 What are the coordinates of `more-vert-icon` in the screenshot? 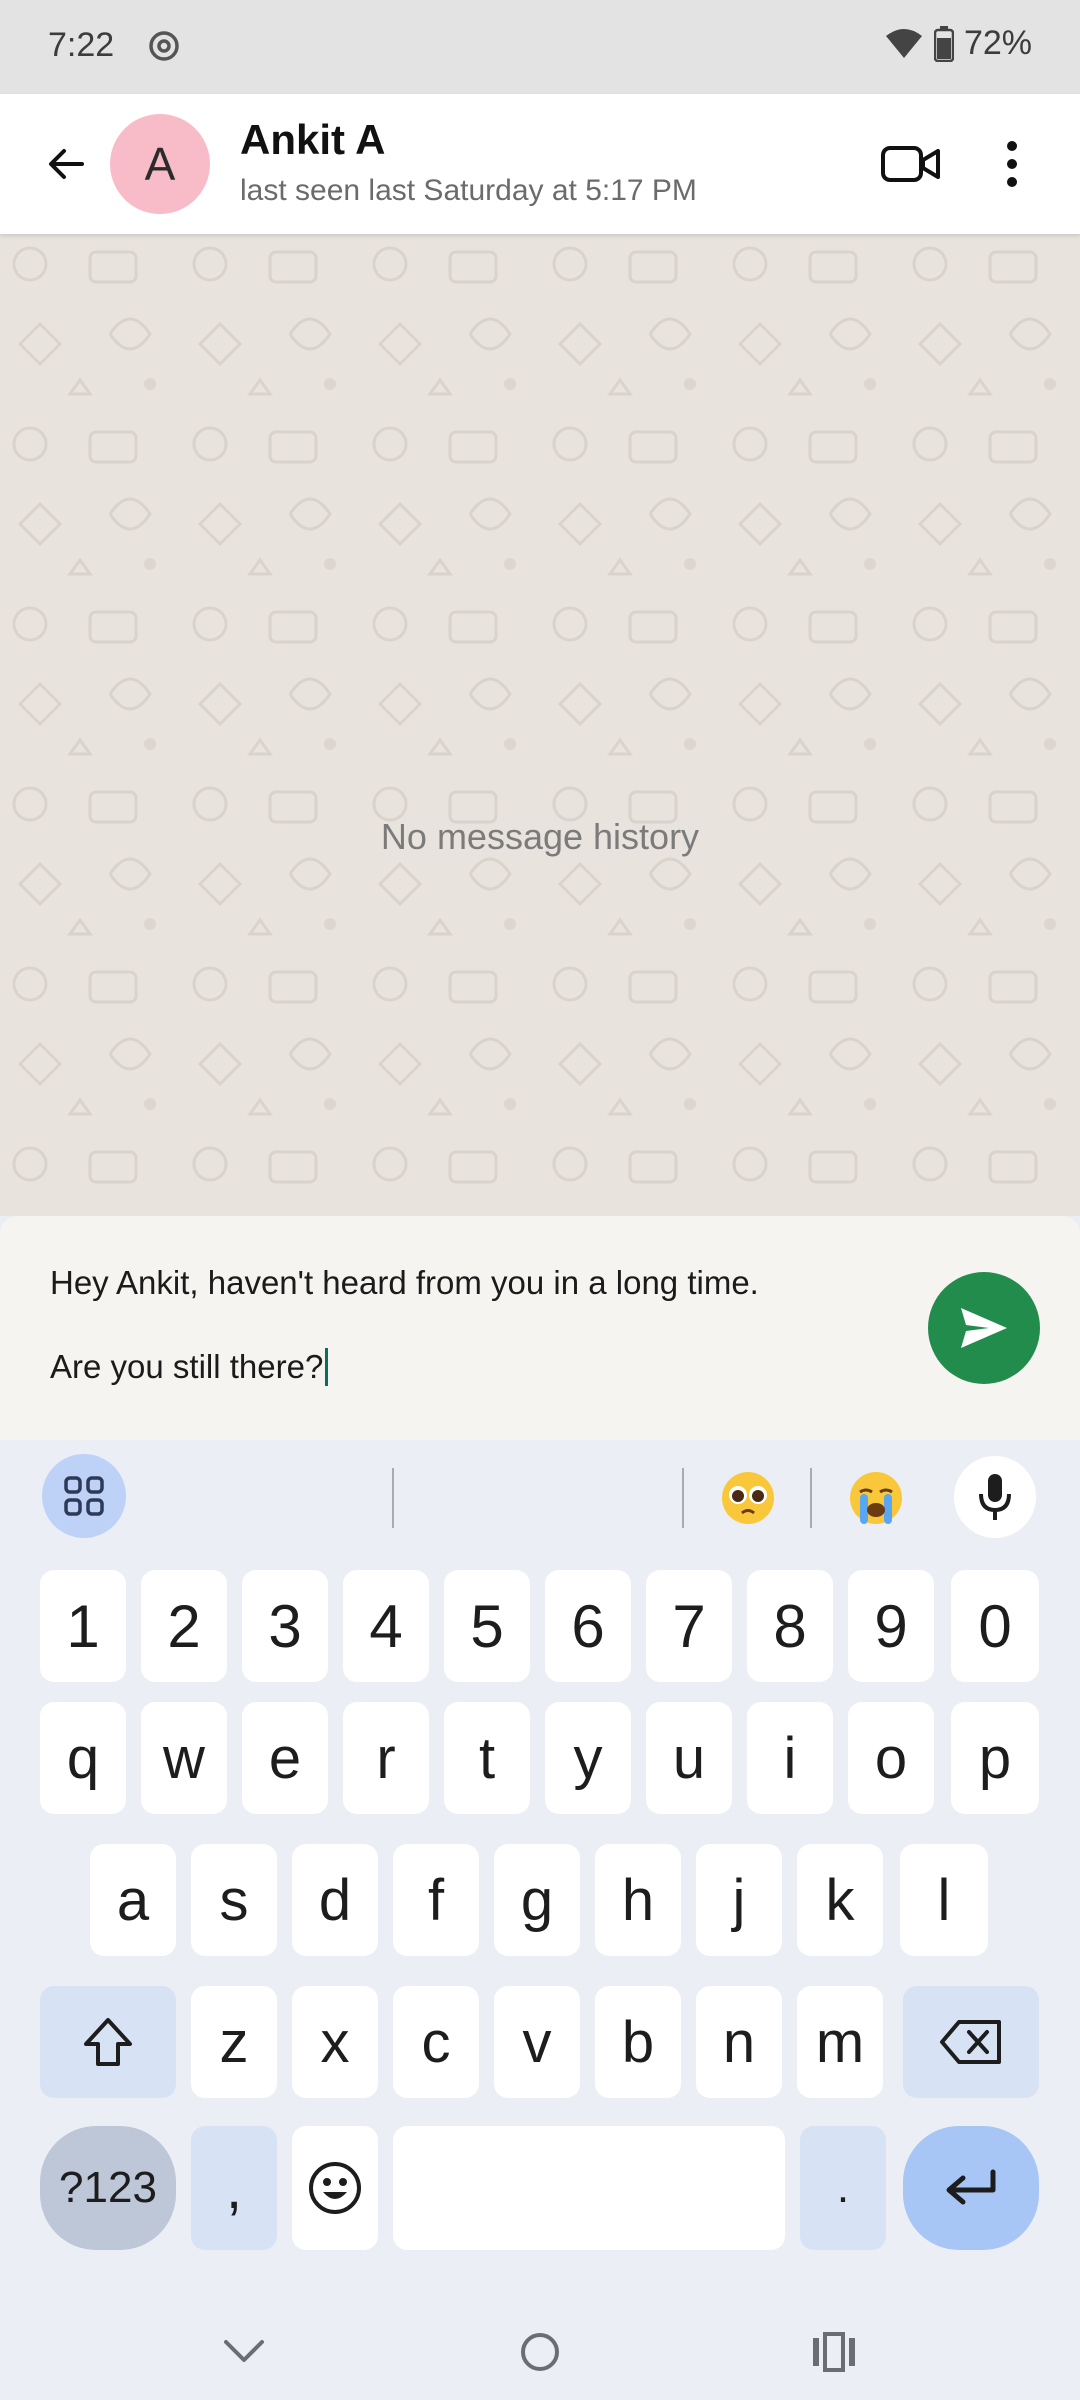 It's located at (1012, 164).